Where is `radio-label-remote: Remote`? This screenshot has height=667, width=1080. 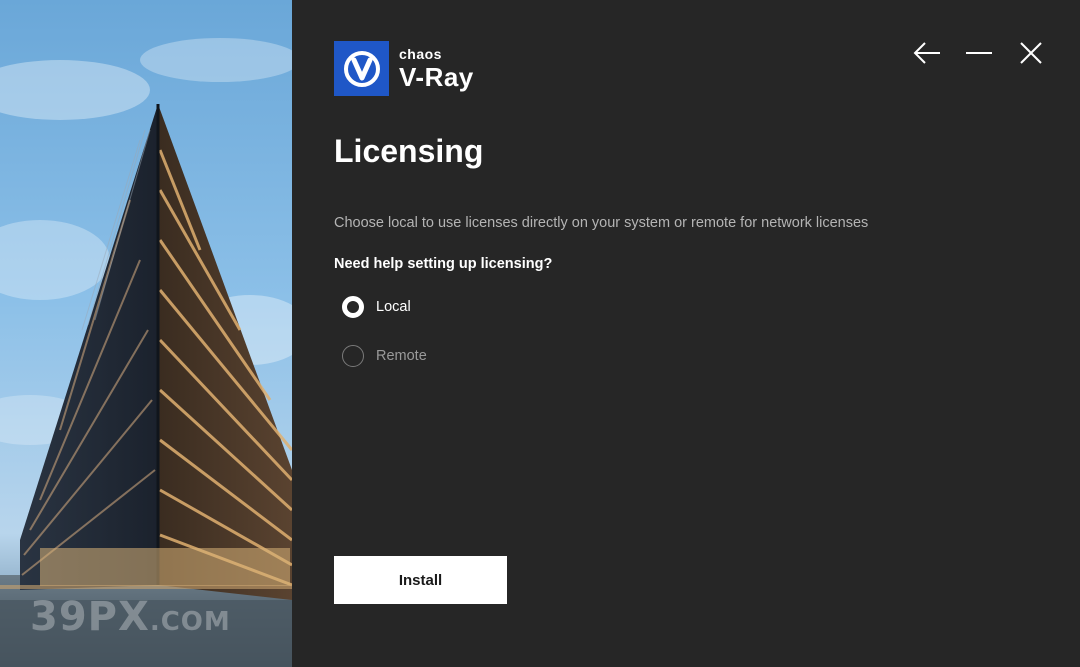
radio-label-remote: Remote is located at coordinates (401, 356).